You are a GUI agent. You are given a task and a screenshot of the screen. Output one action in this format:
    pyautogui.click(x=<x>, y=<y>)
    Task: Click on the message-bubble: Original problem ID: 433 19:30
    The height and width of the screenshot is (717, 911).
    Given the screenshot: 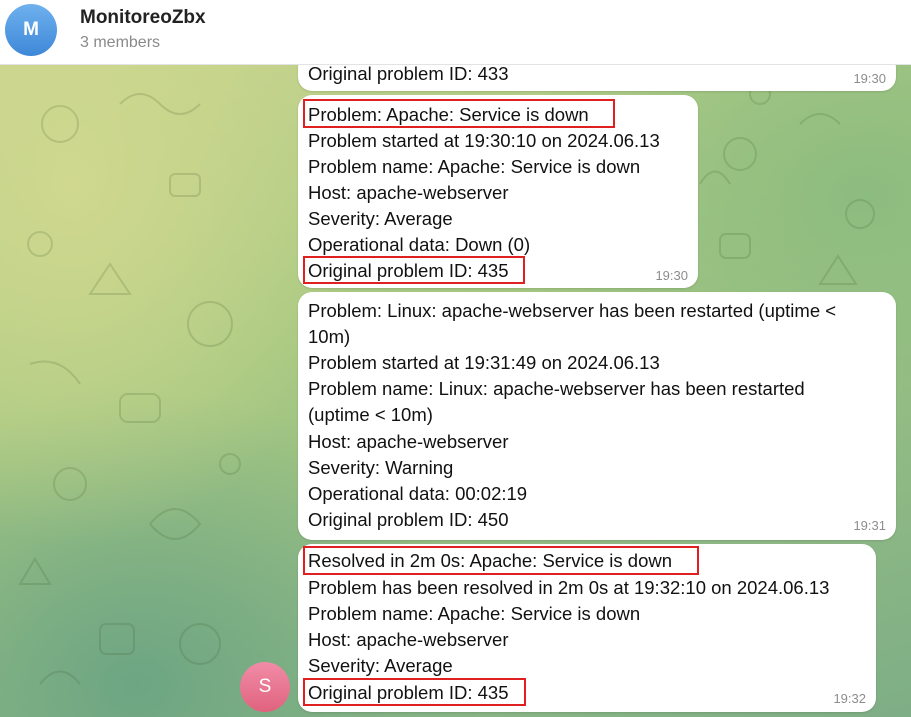 What is the action you would take?
    pyautogui.click(x=597, y=77)
    